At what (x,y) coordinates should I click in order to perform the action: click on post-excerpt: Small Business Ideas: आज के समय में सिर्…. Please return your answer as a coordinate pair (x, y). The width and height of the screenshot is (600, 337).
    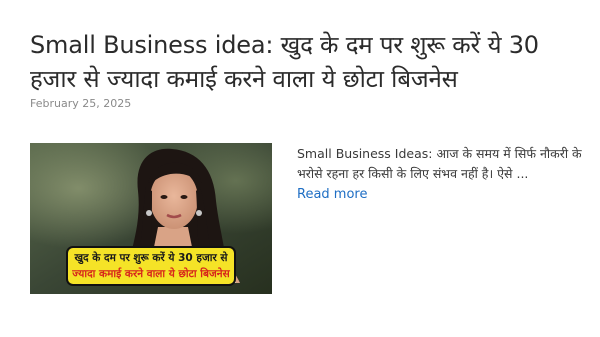
    Looking at the image, I should click on (439, 163).